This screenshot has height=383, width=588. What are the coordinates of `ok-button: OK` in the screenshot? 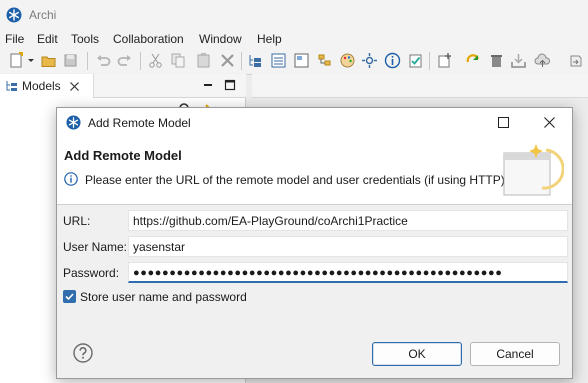 It's located at (417, 354).